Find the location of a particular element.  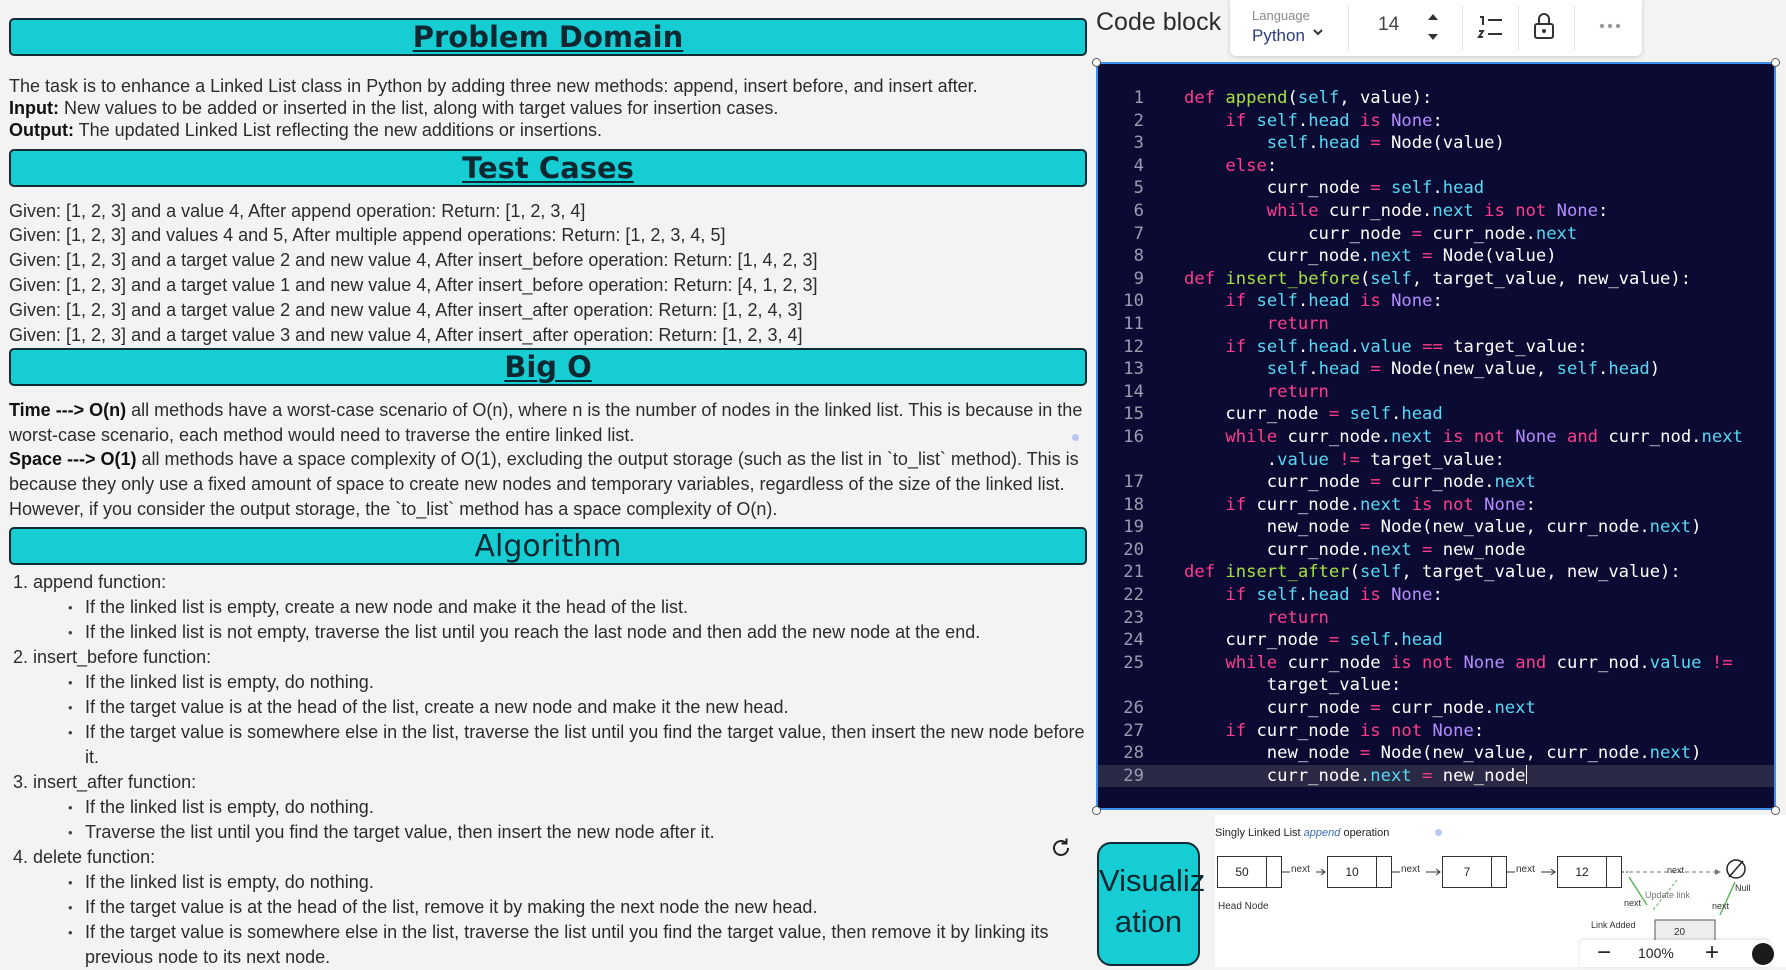

text-cursor is located at coordinates (1526, 774).